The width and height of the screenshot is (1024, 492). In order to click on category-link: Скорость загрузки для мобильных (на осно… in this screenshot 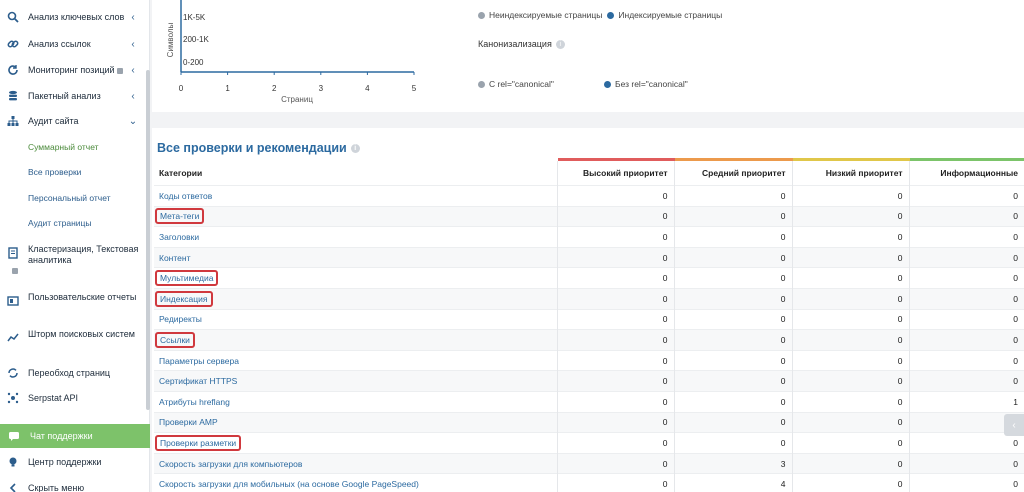, I will do `click(289, 484)`.